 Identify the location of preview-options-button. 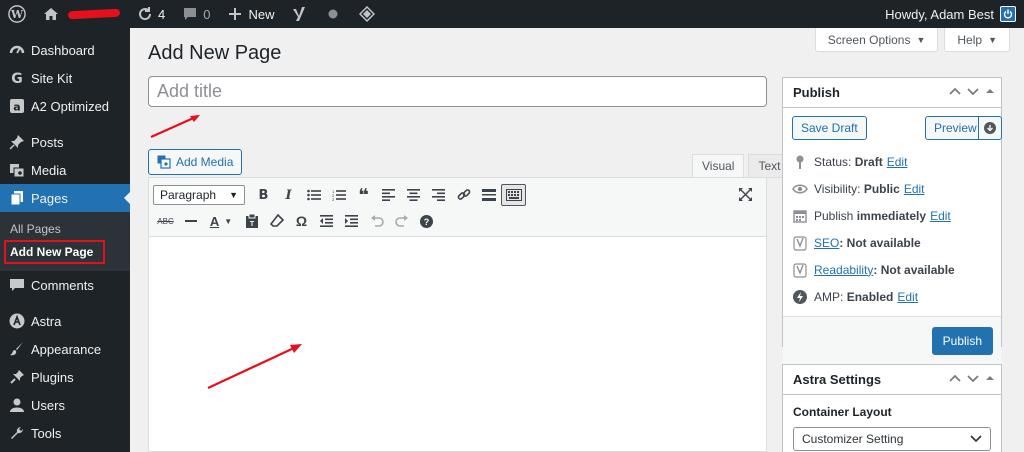
(990, 128).